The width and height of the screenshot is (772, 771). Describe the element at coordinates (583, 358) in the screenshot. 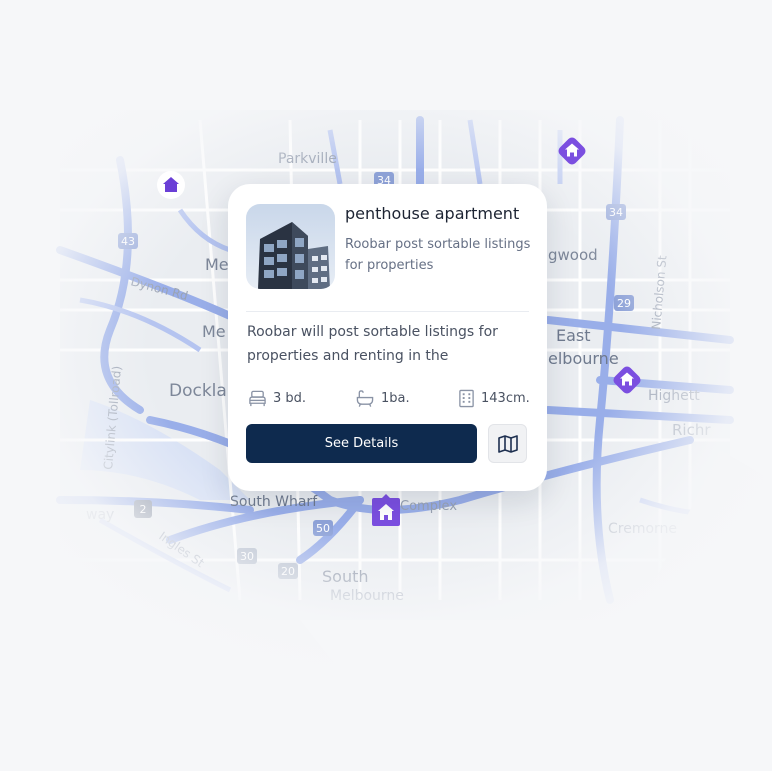

I see `map-label-east-melbourne-2: elbourne` at that location.